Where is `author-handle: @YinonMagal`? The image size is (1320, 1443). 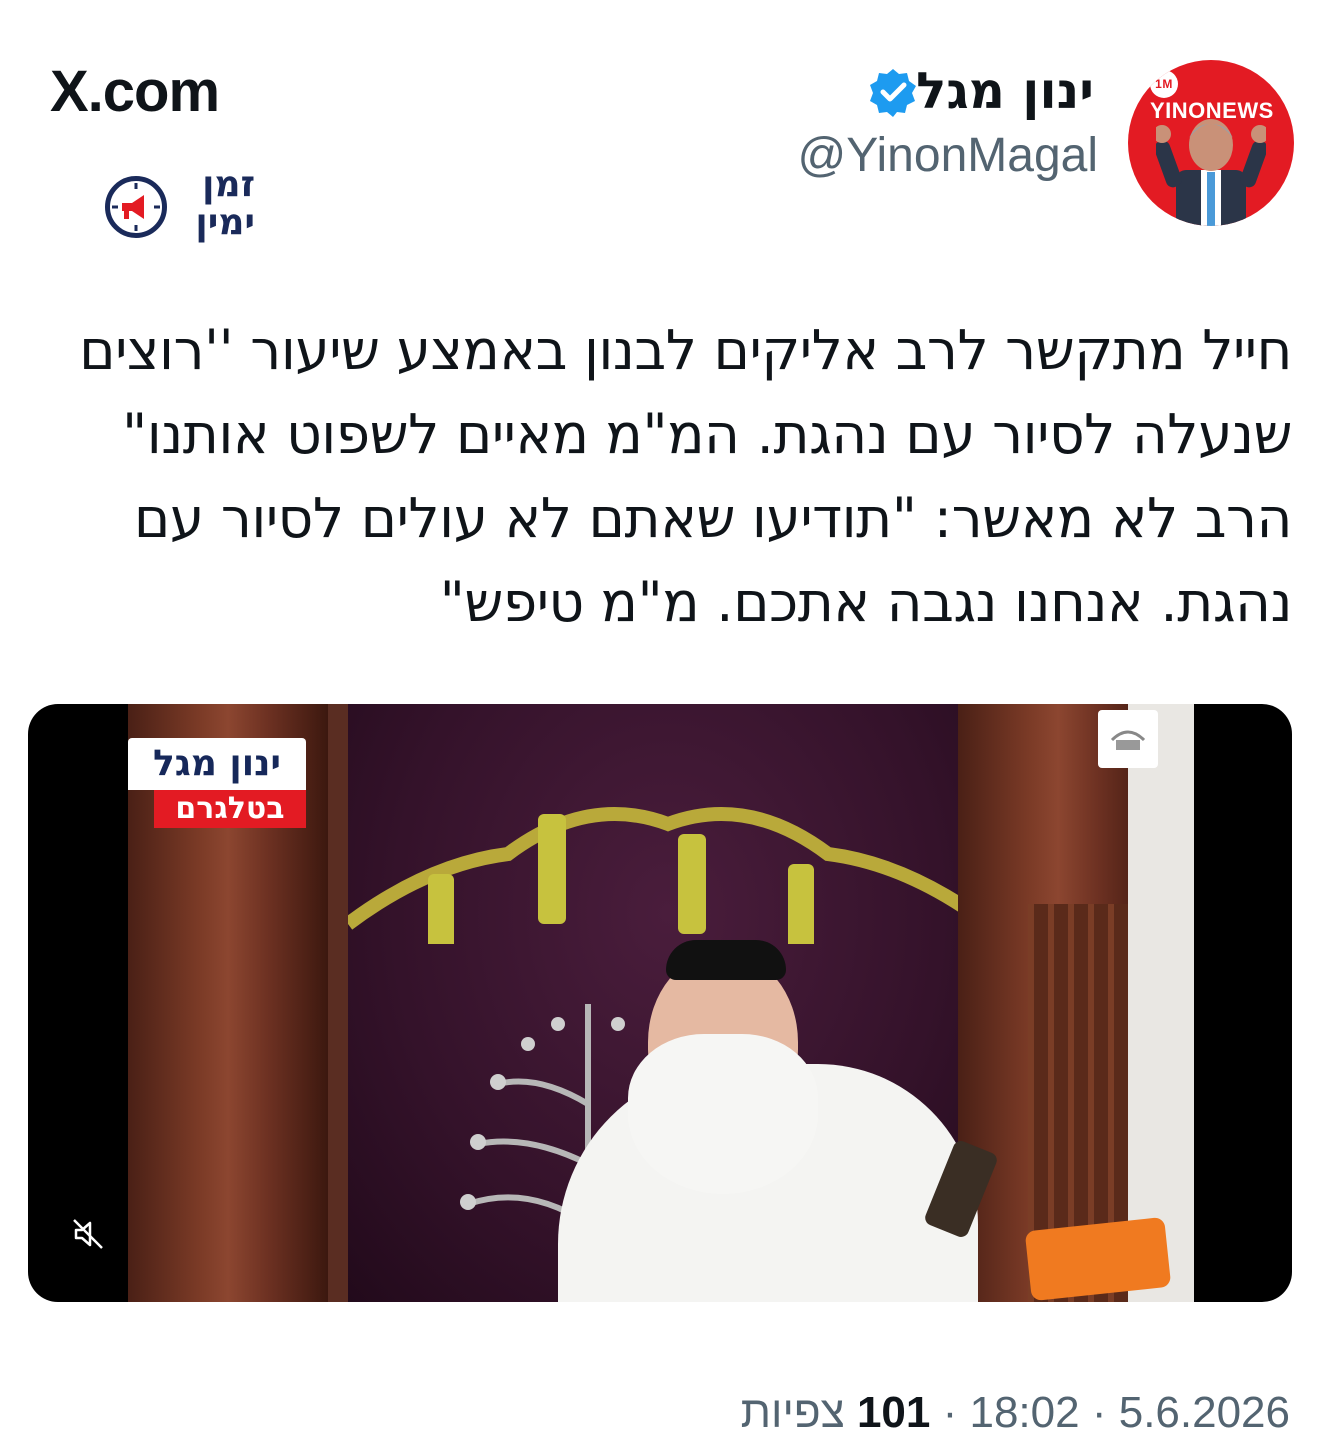 author-handle: @YinonMagal is located at coordinates (948, 155).